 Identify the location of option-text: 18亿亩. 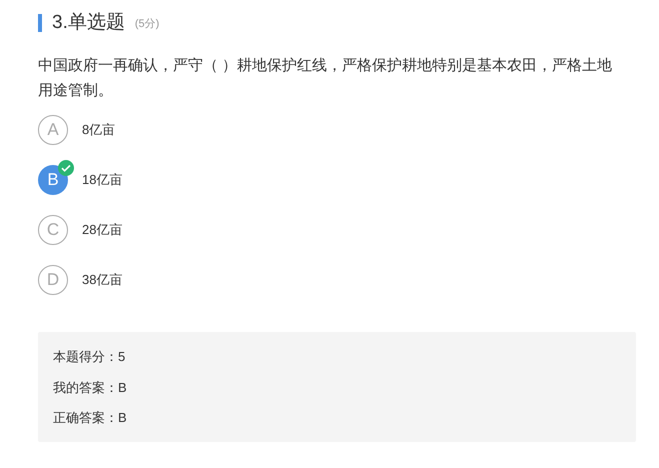
(102, 180).